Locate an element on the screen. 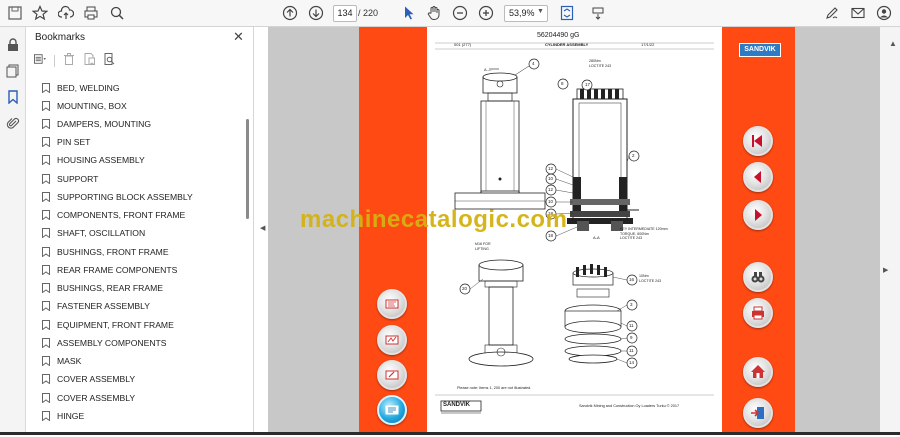 This screenshot has height=437, width=900. zoom-dropdown-icon: ▼ is located at coordinates (540, 11).